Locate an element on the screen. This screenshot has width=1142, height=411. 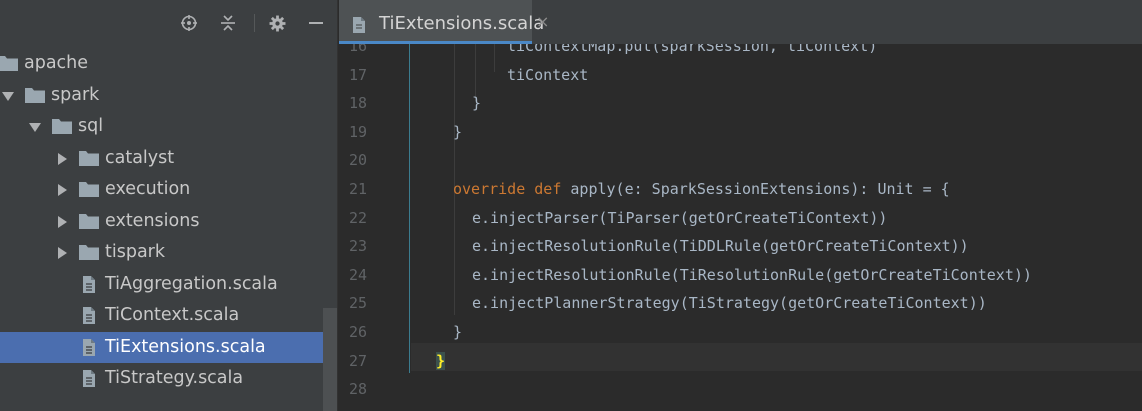
tree-folder: catalyst is located at coordinates (168, 159).